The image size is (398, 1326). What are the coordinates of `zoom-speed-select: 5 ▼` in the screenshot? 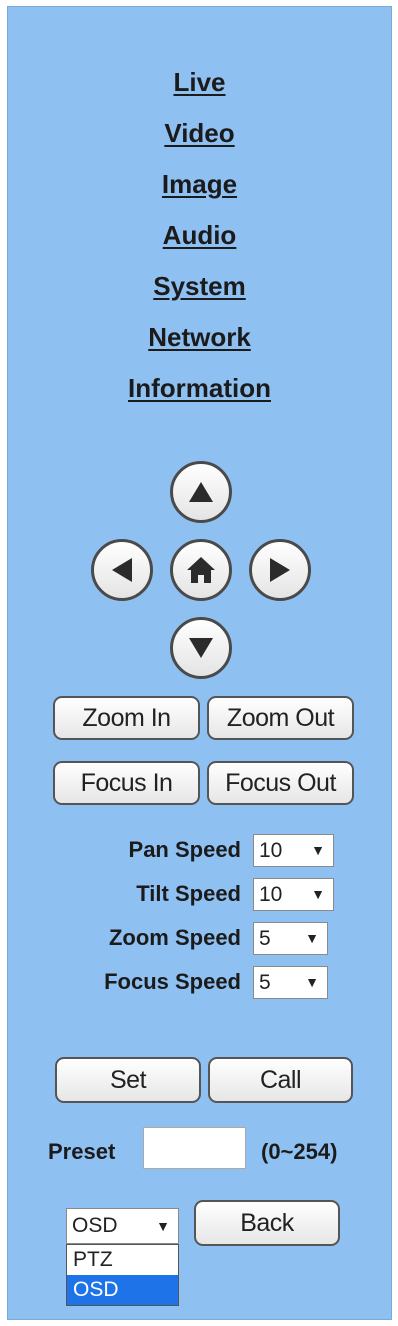 It's located at (290, 938).